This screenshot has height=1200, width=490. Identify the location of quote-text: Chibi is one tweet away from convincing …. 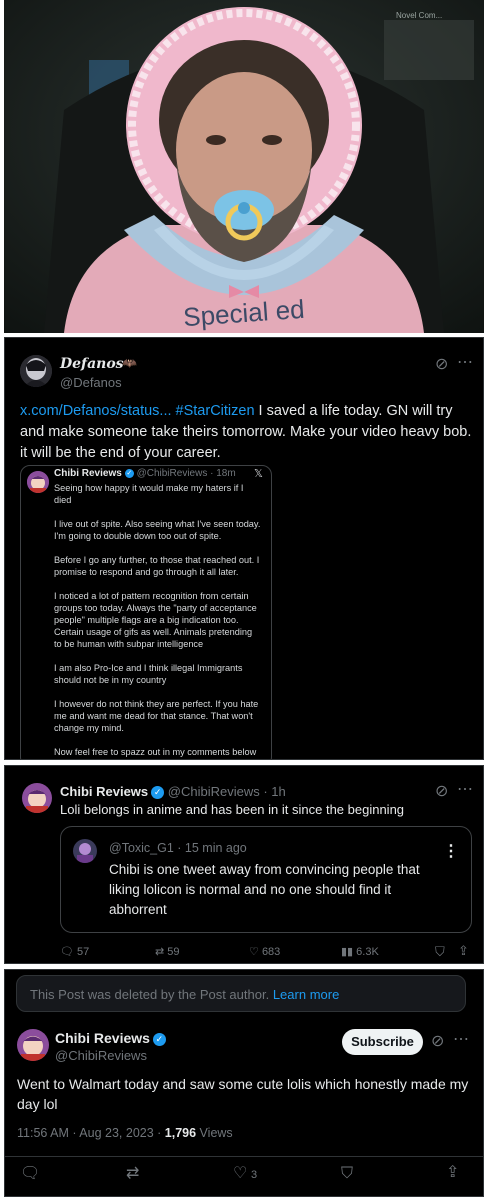
(264, 889).